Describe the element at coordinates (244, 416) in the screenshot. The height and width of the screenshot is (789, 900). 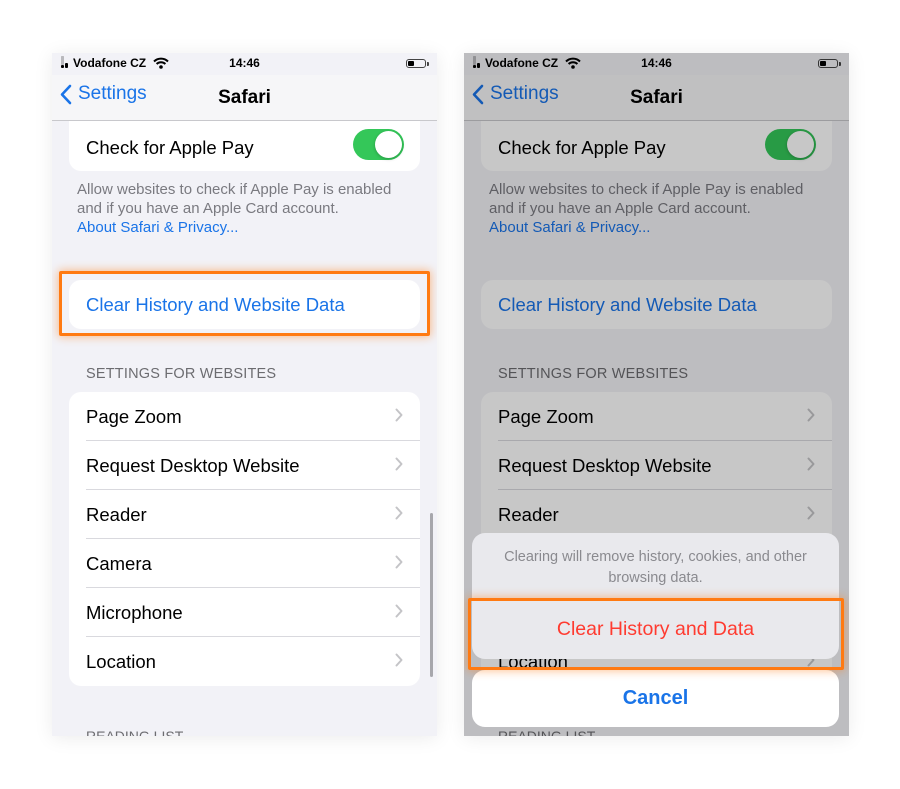
I see `list-item-page-zoom: Page Zoom` at that location.